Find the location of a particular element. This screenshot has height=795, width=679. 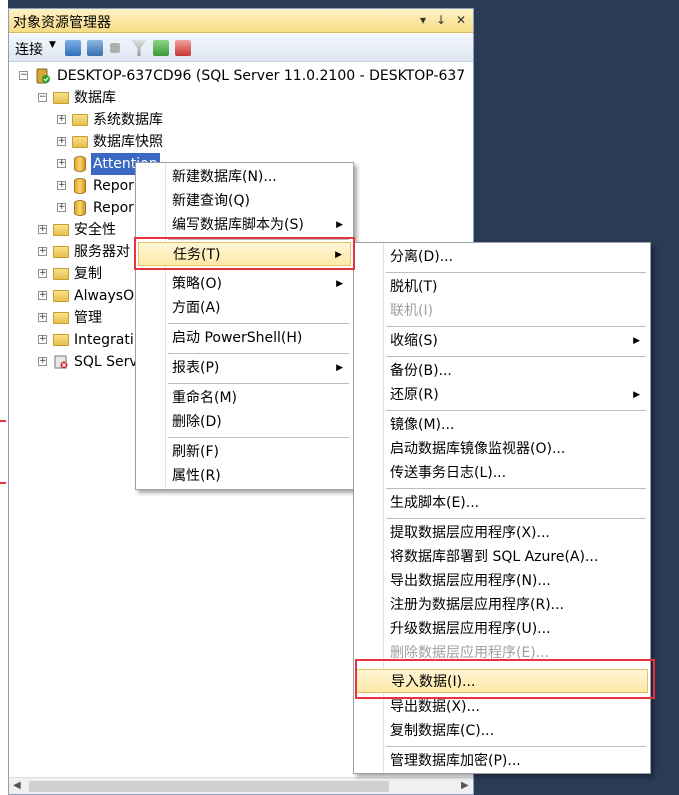

tree-label: 系统数据库 is located at coordinates (128, 120).